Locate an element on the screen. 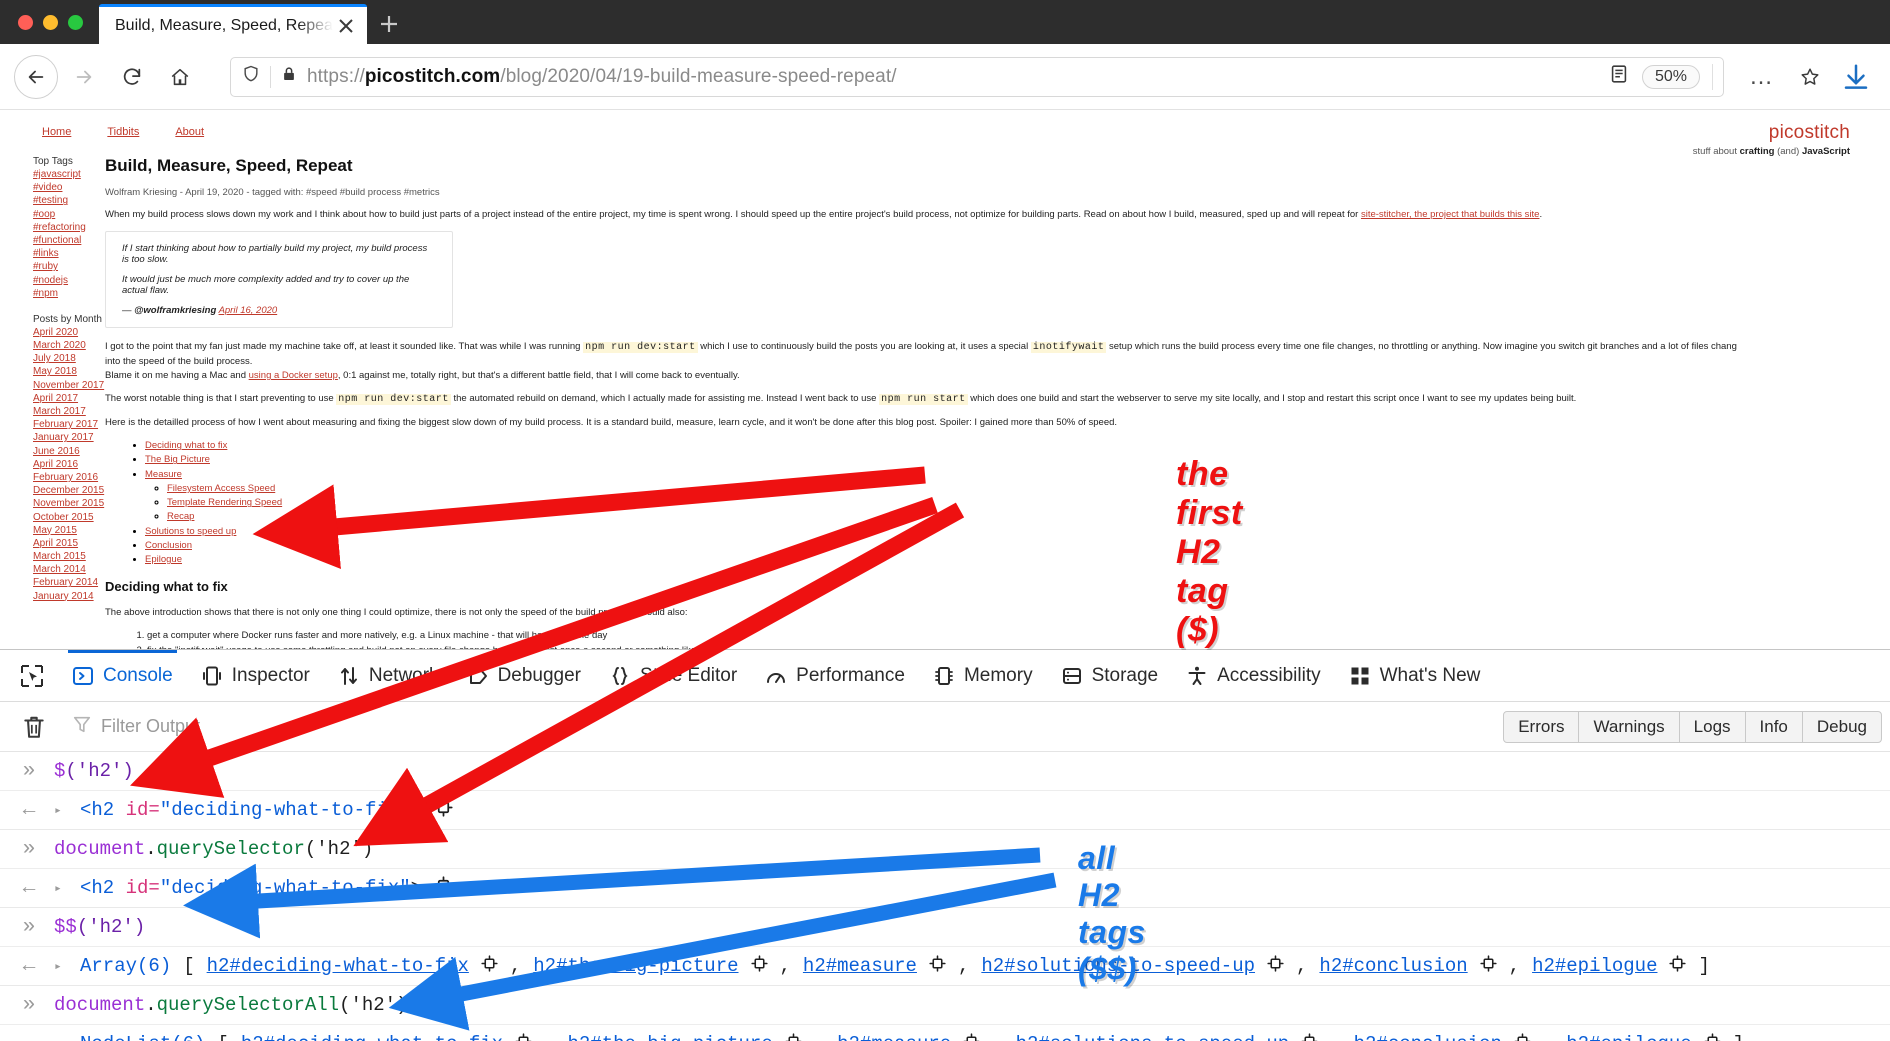 The height and width of the screenshot is (1041, 1890). month-link: November 2017 is located at coordinates (69, 385).